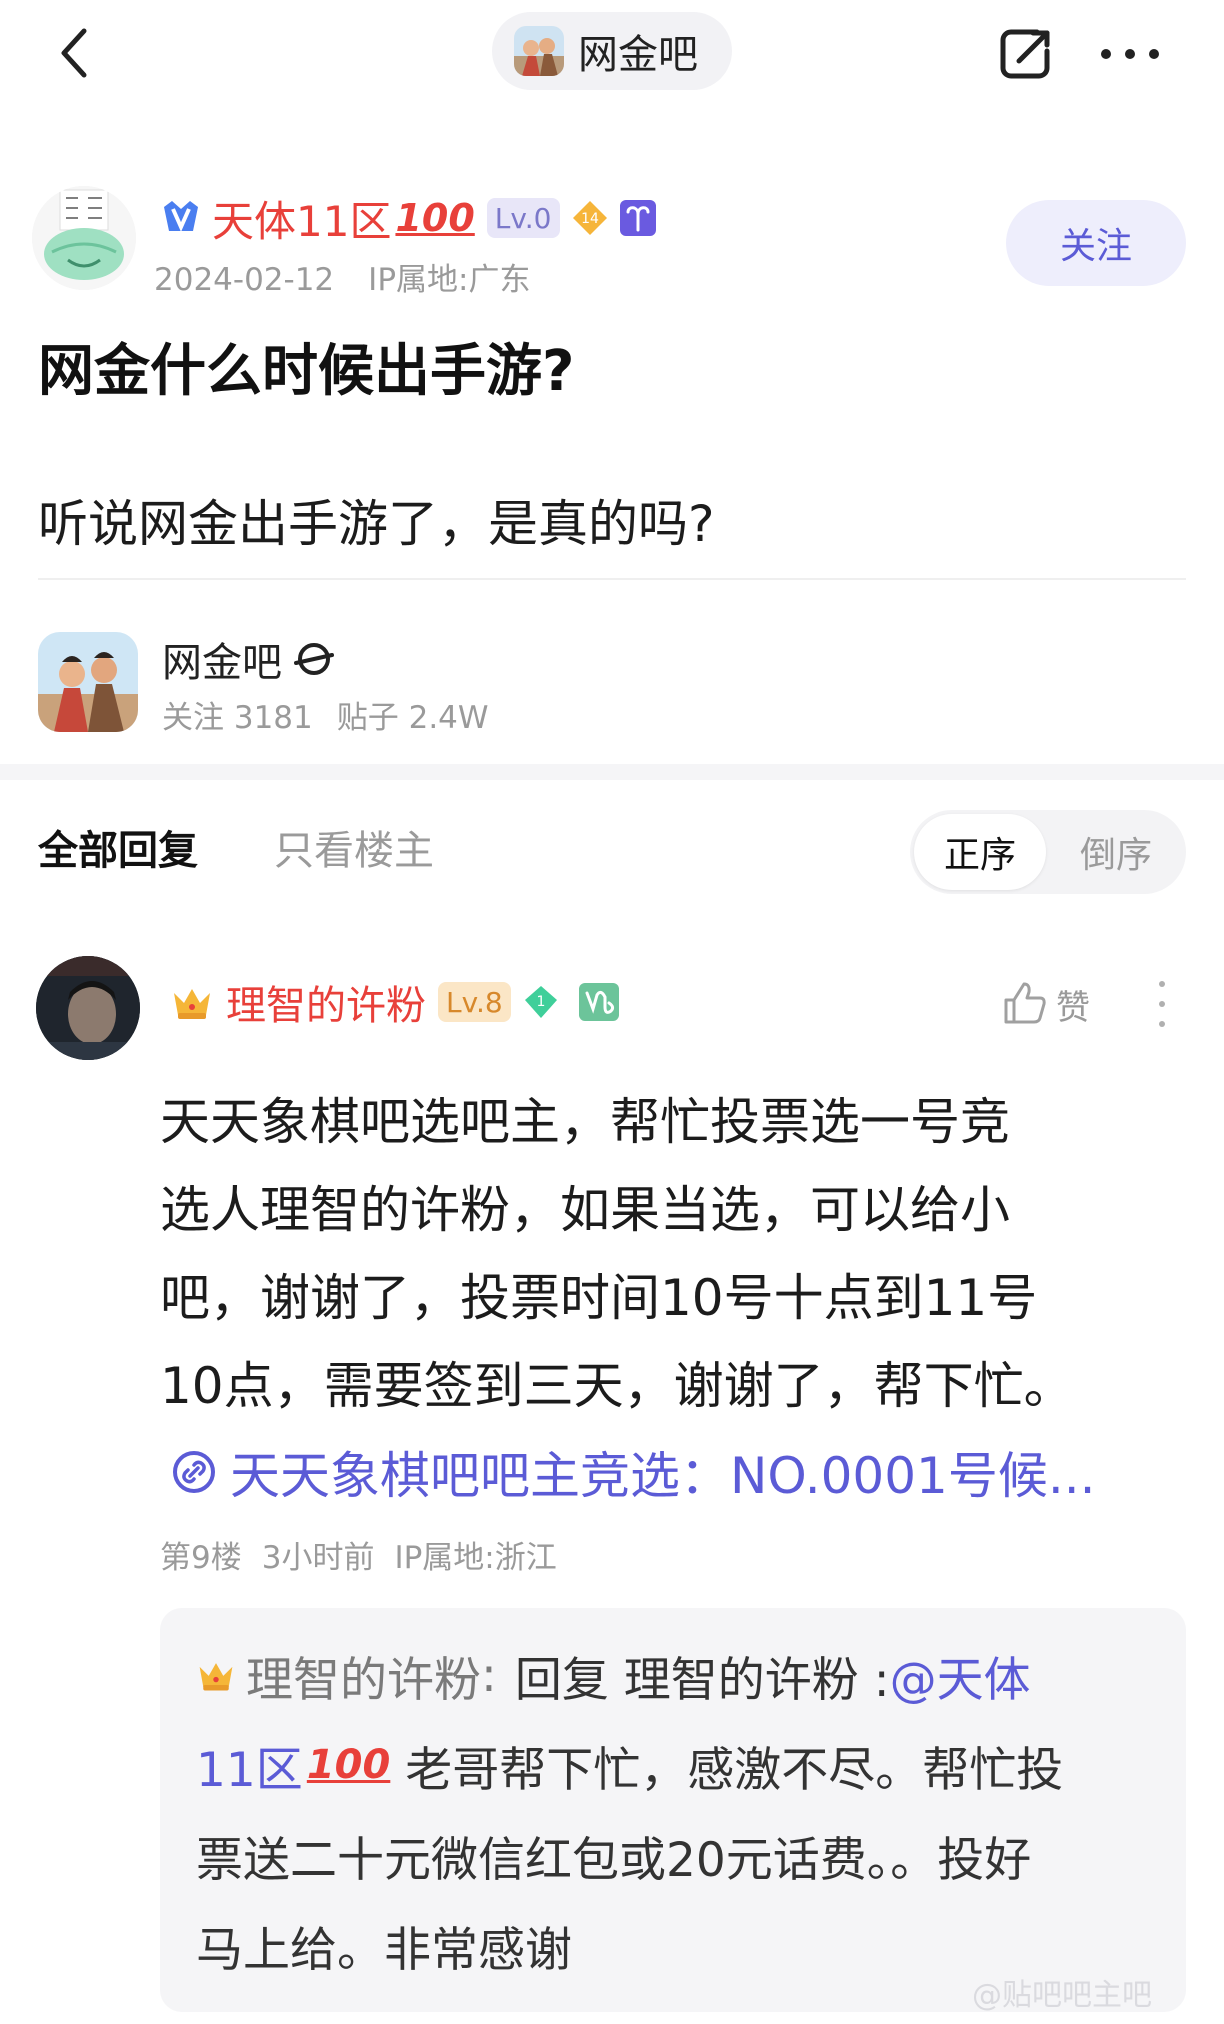  What do you see at coordinates (489, 1675) in the screenshot?
I see `sub-reply-colon: :` at bounding box center [489, 1675].